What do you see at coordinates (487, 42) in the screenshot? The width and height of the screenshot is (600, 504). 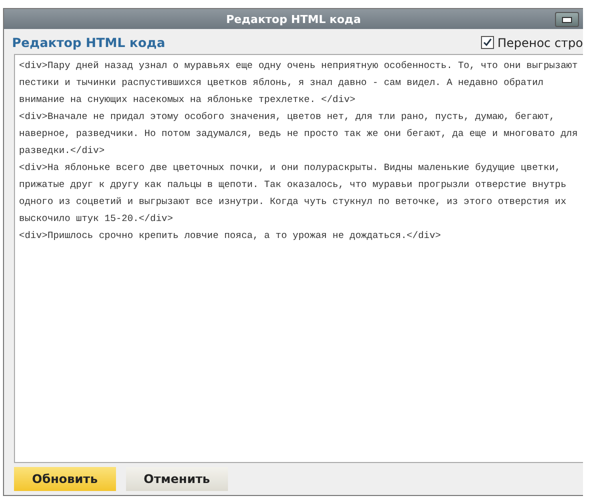 I see `word-wrap-checkbox` at bounding box center [487, 42].